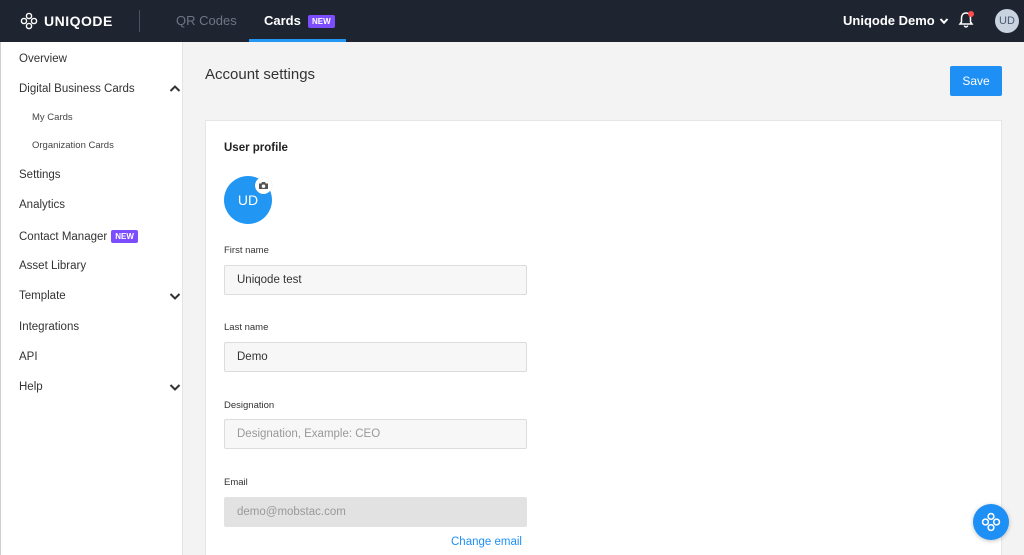 The image size is (1024, 555). Describe the element at coordinates (375, 512) in the screenshot. I see `email-field` at that location.